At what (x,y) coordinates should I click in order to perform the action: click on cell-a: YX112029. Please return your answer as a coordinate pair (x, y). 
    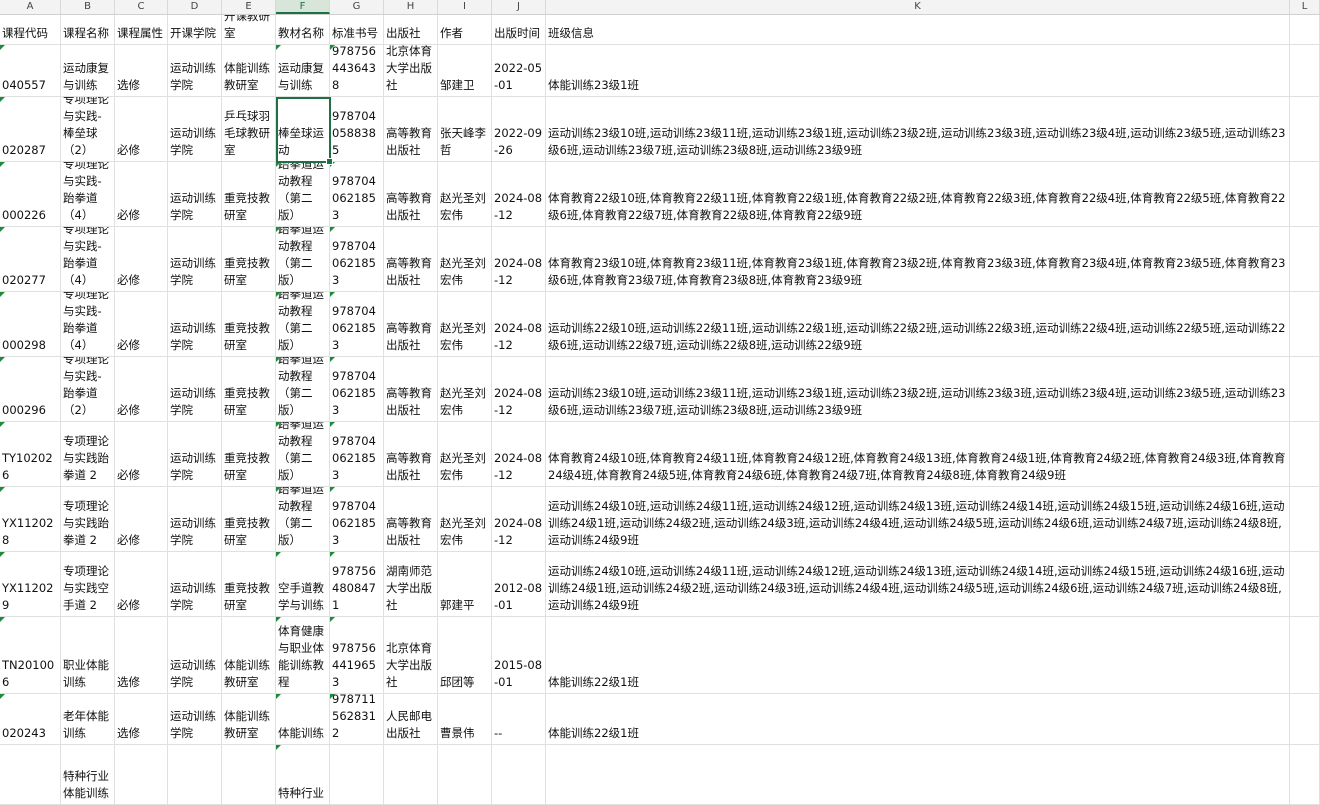
    Looking at the image, I should click on (30, 584).